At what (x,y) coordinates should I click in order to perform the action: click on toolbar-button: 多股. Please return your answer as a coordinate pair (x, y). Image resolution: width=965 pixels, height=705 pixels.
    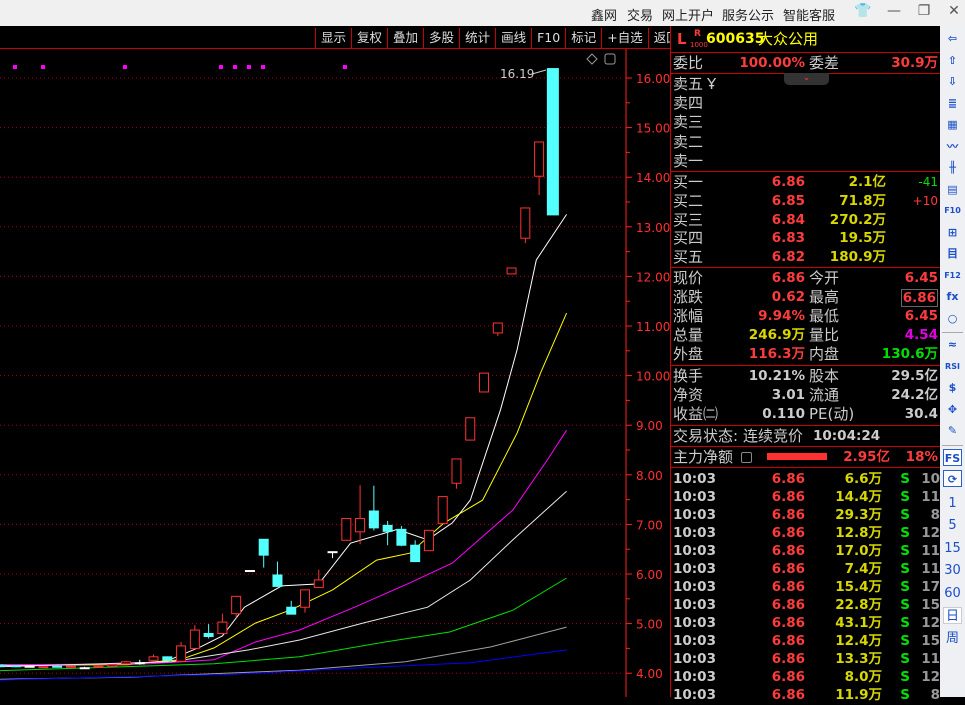
    Looking at the image, I should click on (441, 38).